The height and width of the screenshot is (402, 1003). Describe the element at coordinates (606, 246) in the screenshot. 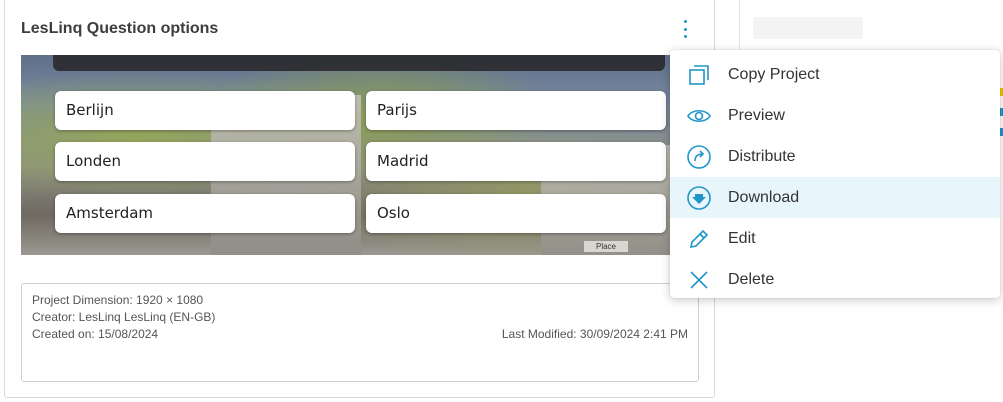

I see `street-sign: Place` at that location.